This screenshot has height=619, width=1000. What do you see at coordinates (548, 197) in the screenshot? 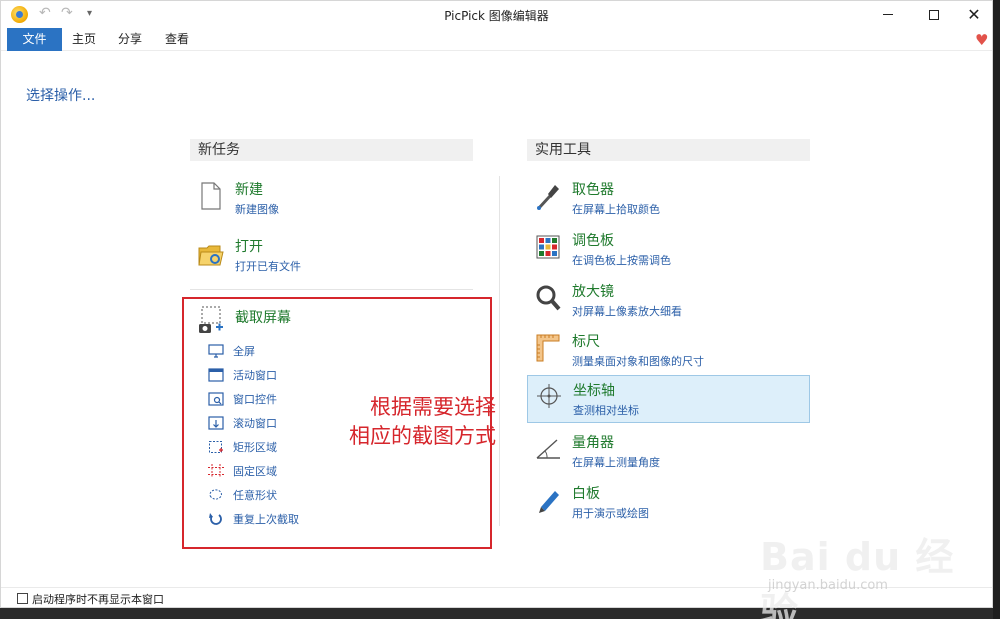
I see `eyedropper-icon` at bounding box center [548, 197].